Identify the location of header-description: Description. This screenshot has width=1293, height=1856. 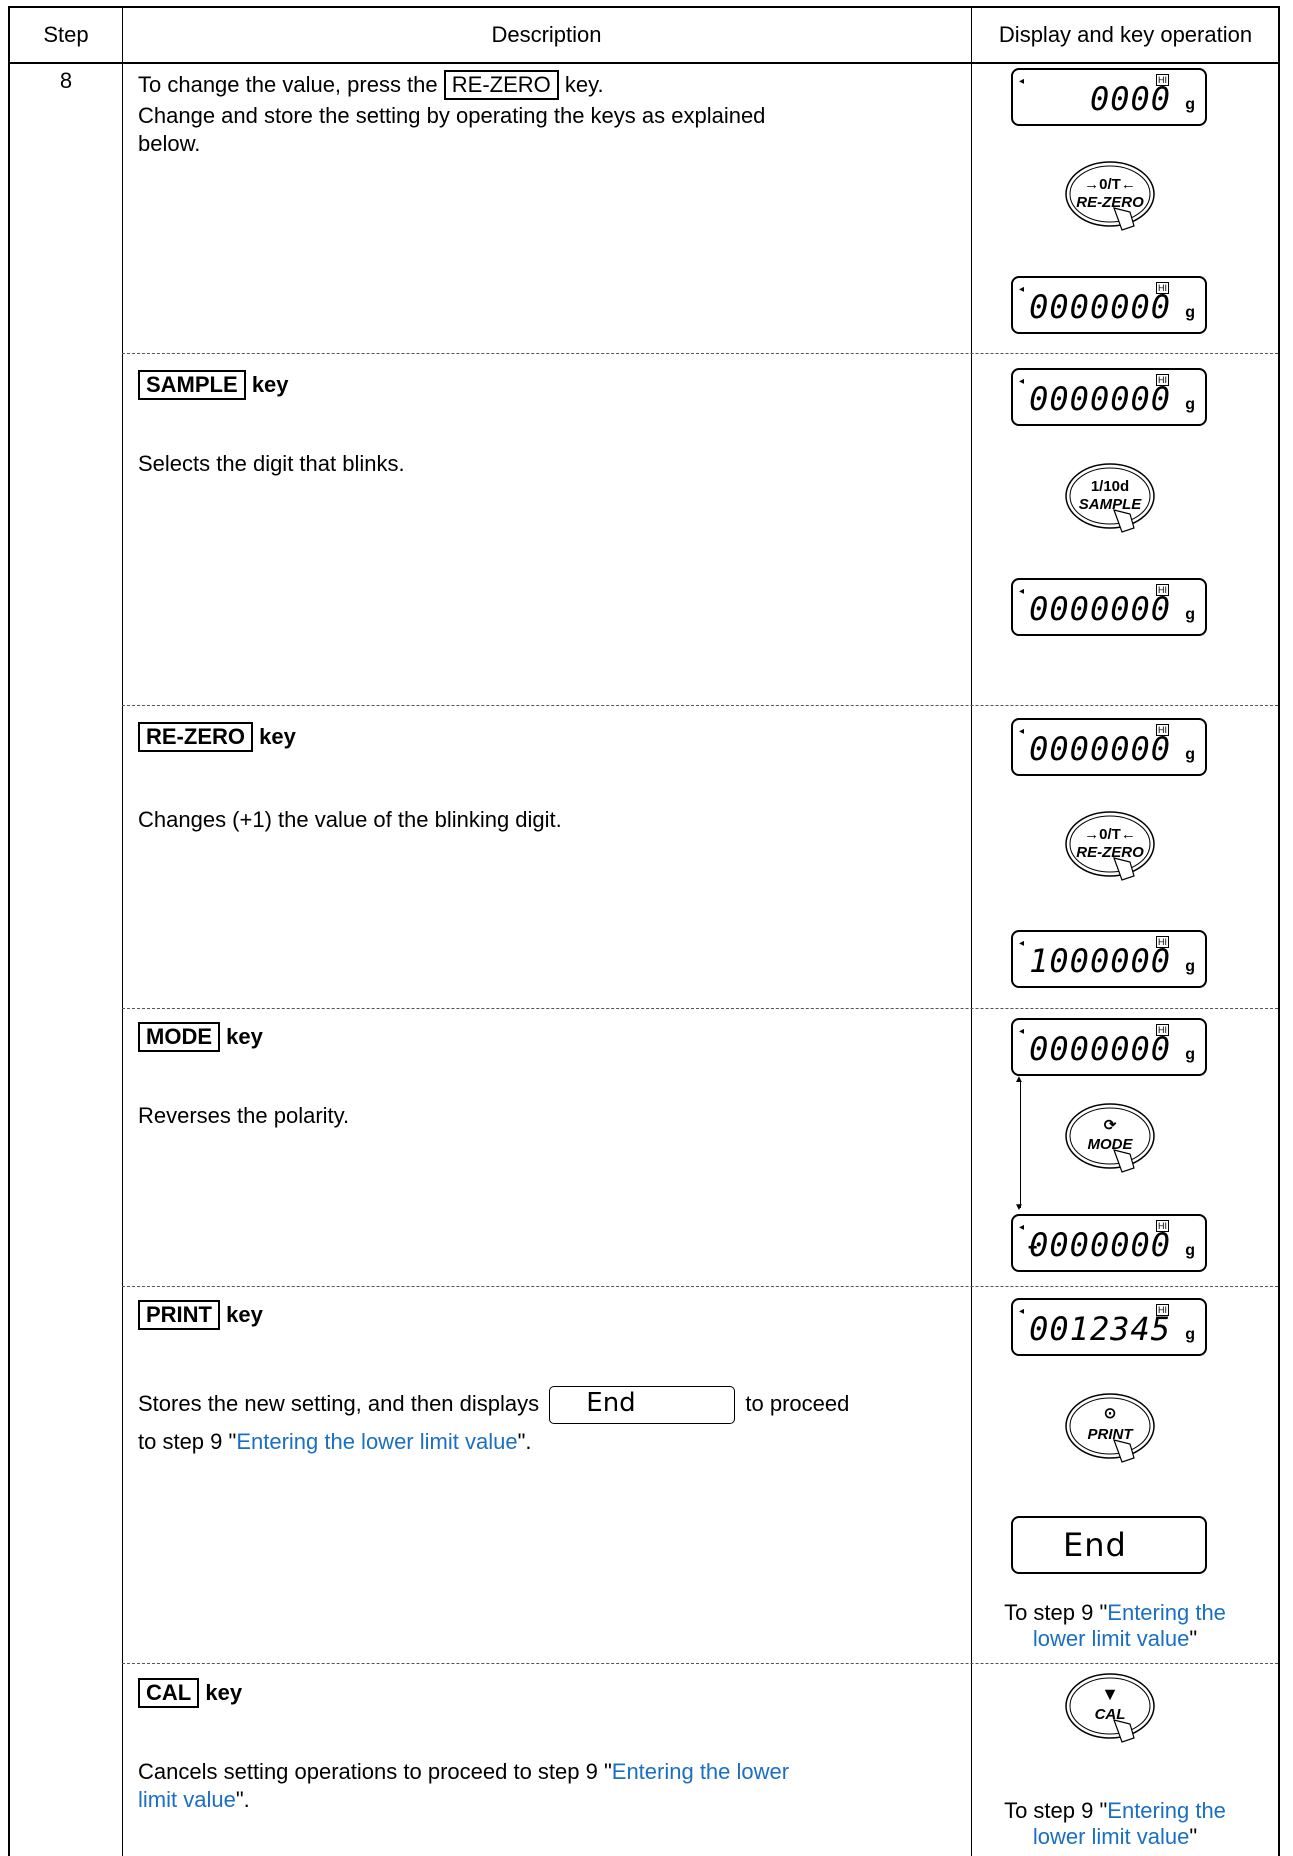
(546, 34).